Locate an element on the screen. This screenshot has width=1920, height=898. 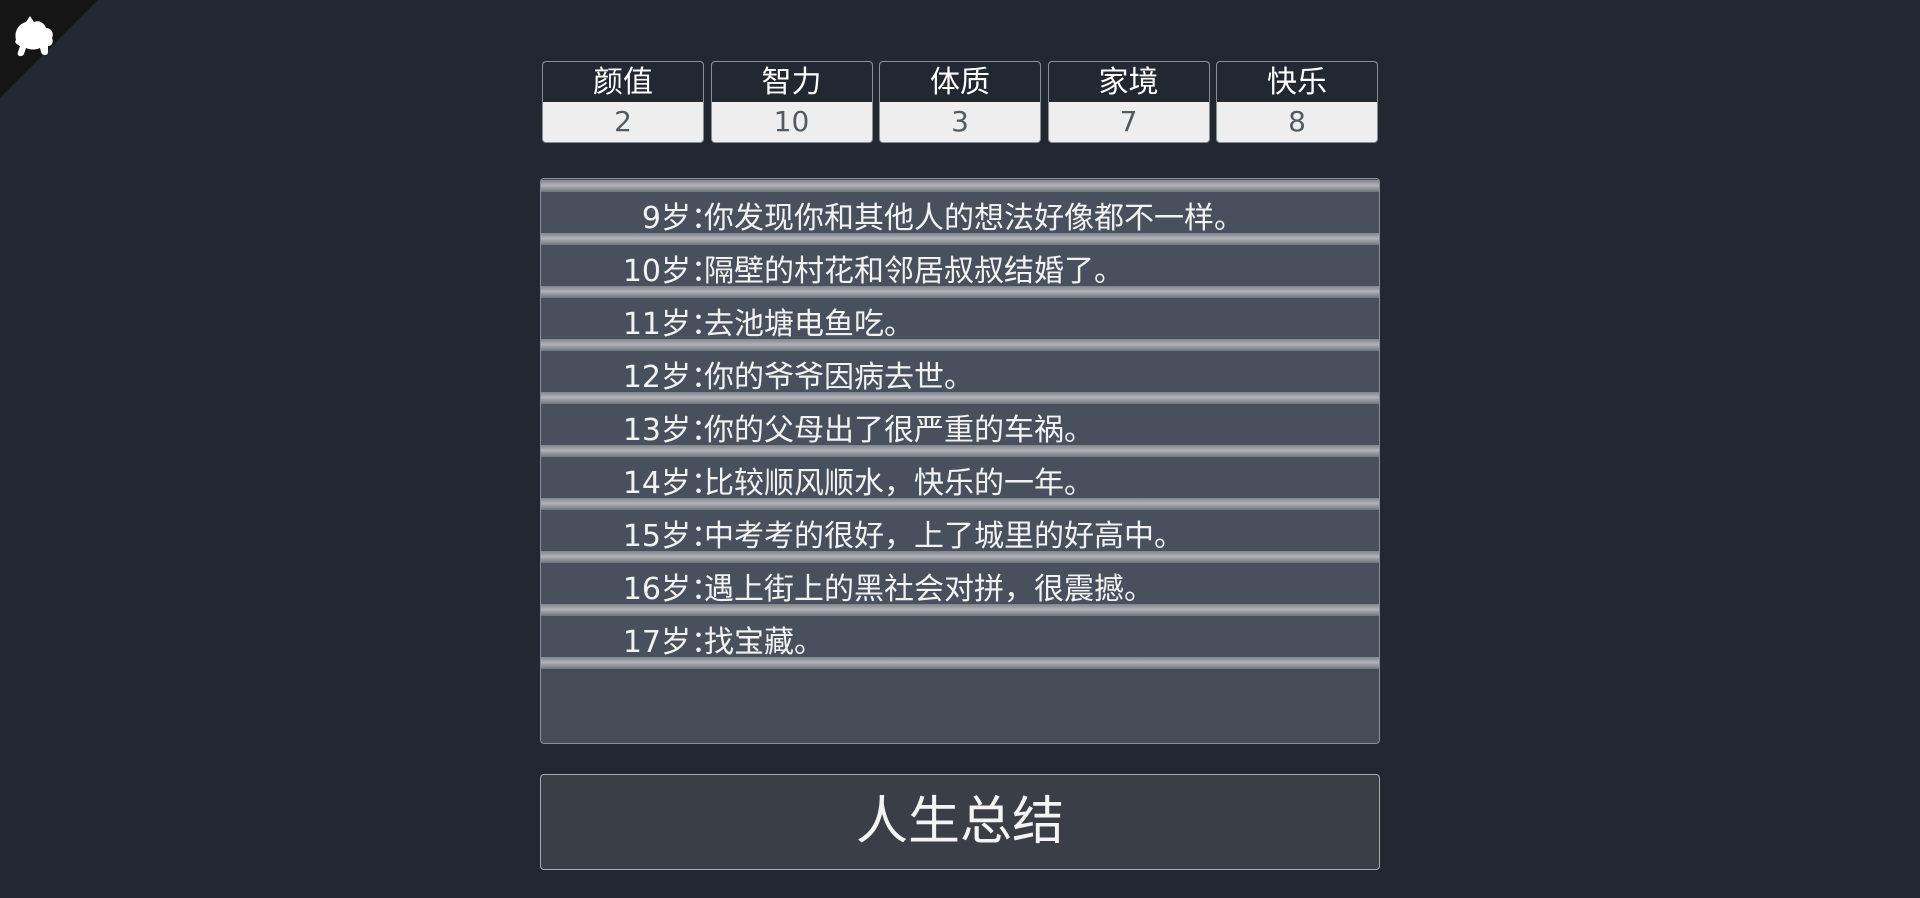
stat-value: 8 is located at coordinates (1297, 121).